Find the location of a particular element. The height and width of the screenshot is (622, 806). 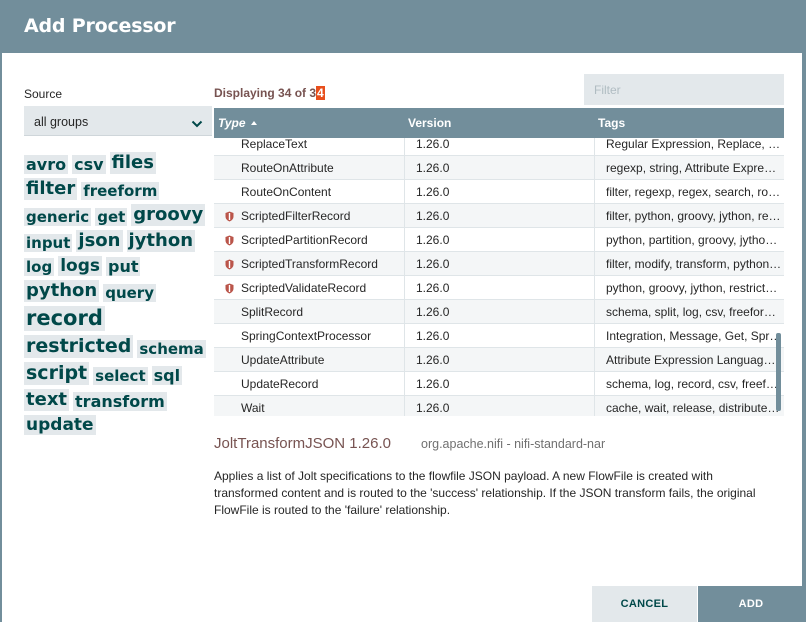

chevron-down-icon is located at coordinates (197, 124).